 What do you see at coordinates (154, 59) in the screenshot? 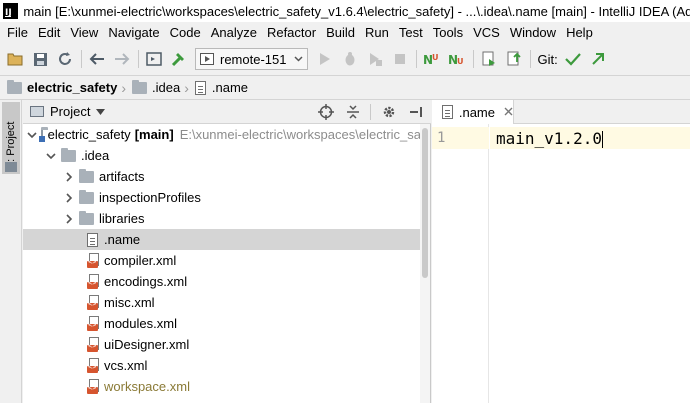
I see `project-structure-icon` at bounding box center [154, 59].